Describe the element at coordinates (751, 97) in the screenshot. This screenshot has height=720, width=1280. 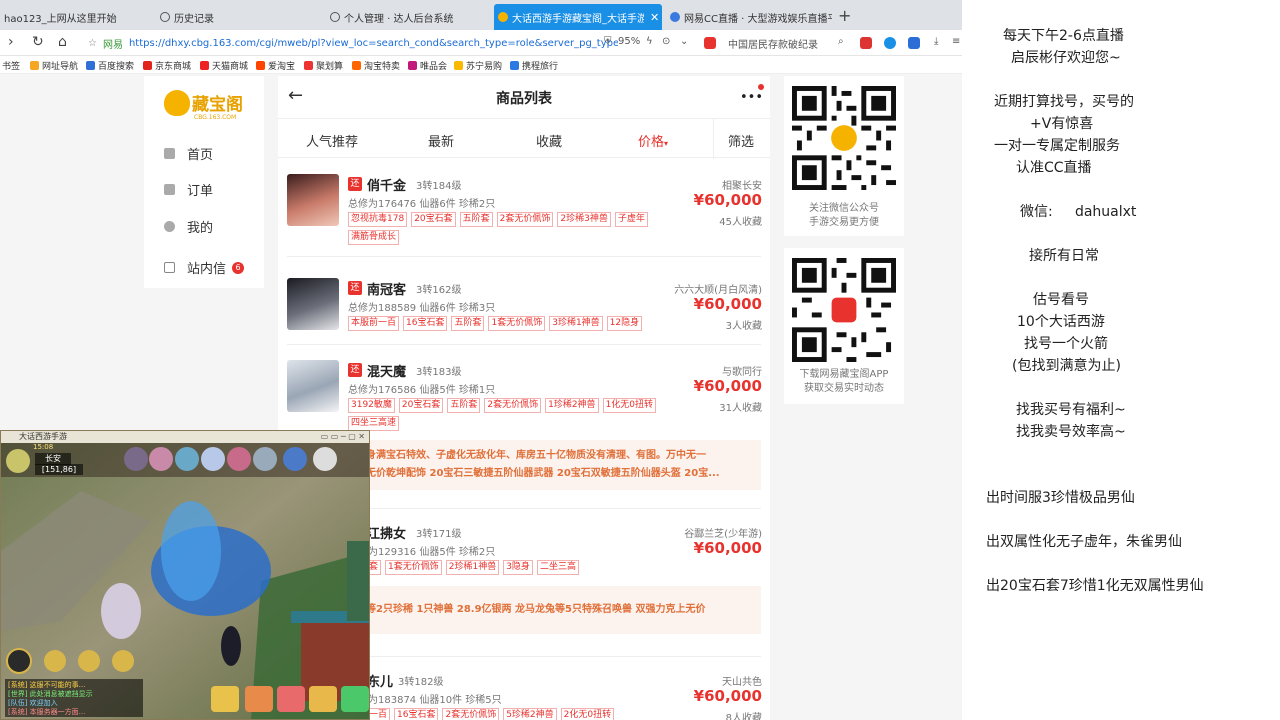
I see `more-icon: •••` at that location.